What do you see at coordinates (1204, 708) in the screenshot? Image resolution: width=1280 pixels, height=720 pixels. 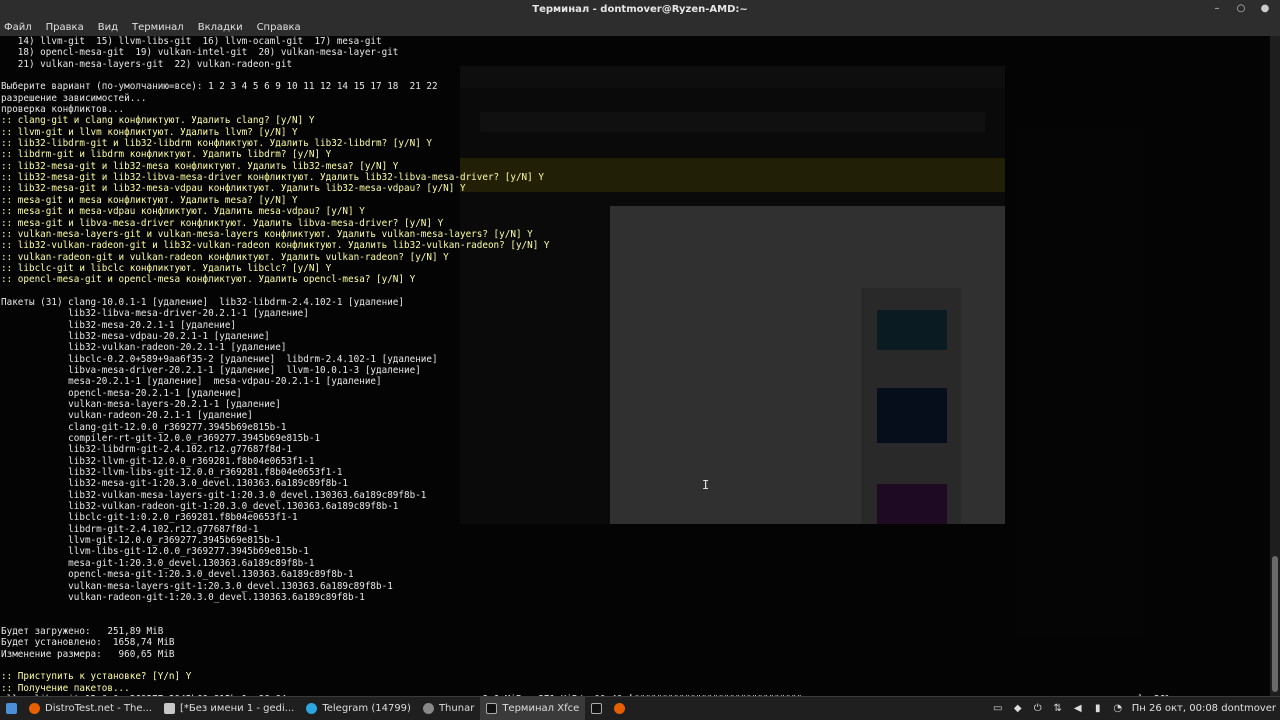 I see `clock: Пн 26 окт, 00:08 dontmover` at bounding box center [1204, 708].